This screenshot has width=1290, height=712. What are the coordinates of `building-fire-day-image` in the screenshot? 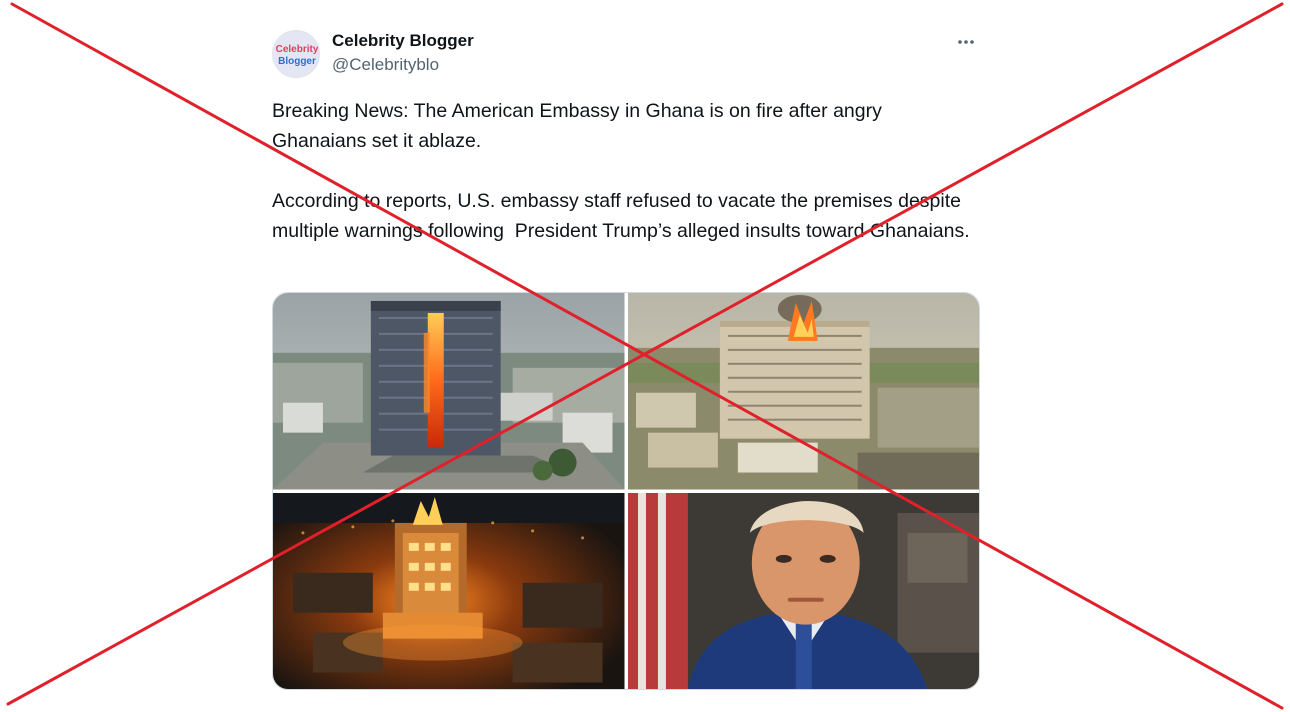 It's located at (449, 391).